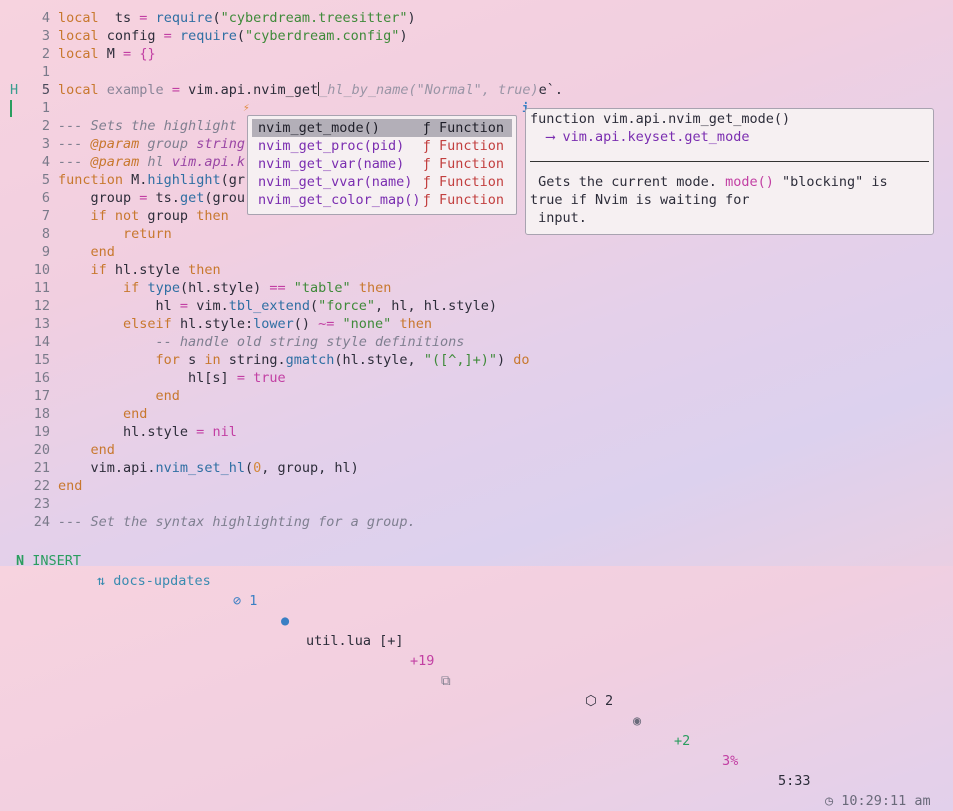 Image resolution: width=953 pixels, height=811 pixels. Describe the element at coordinates (476, 486) in the screenshot. I see `code-line: 22 end` at that location.